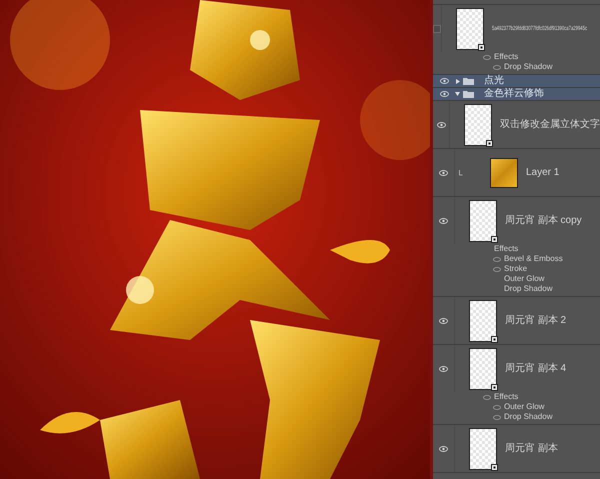 Image resolution: width=600 pixels, height=479 pixels. I want to click on caret-down-icon, so click(457, 94).